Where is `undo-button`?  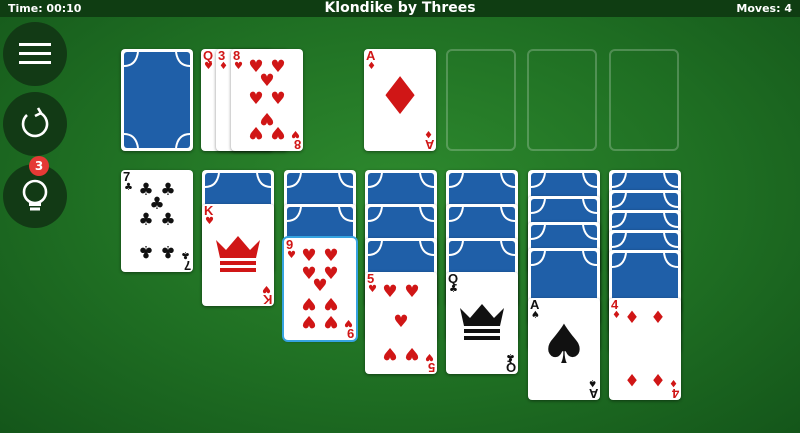 undo-button is located at coordinates (35, 124).